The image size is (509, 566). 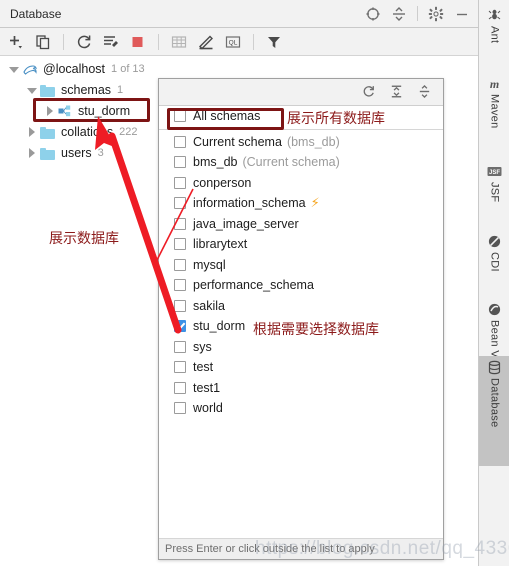 I want to click on node-users-count: 3, so click(x=100, y=153).